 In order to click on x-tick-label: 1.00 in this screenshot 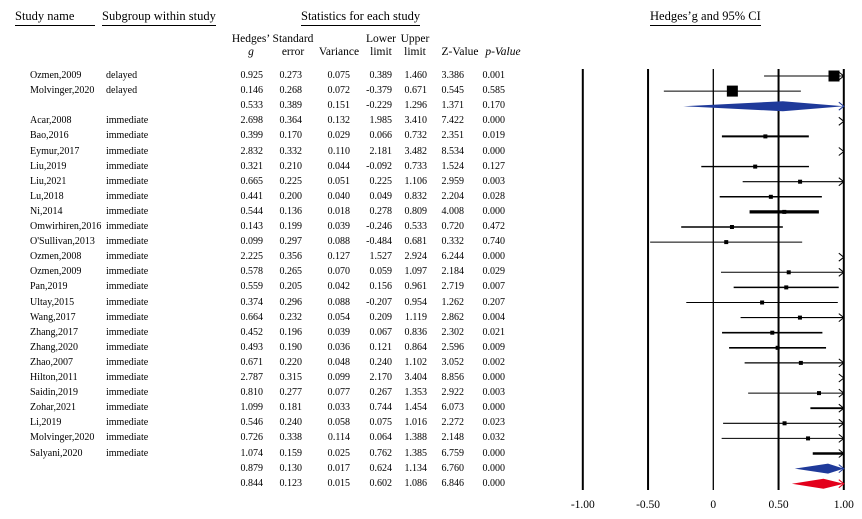, I will do `click(844, 505)`.